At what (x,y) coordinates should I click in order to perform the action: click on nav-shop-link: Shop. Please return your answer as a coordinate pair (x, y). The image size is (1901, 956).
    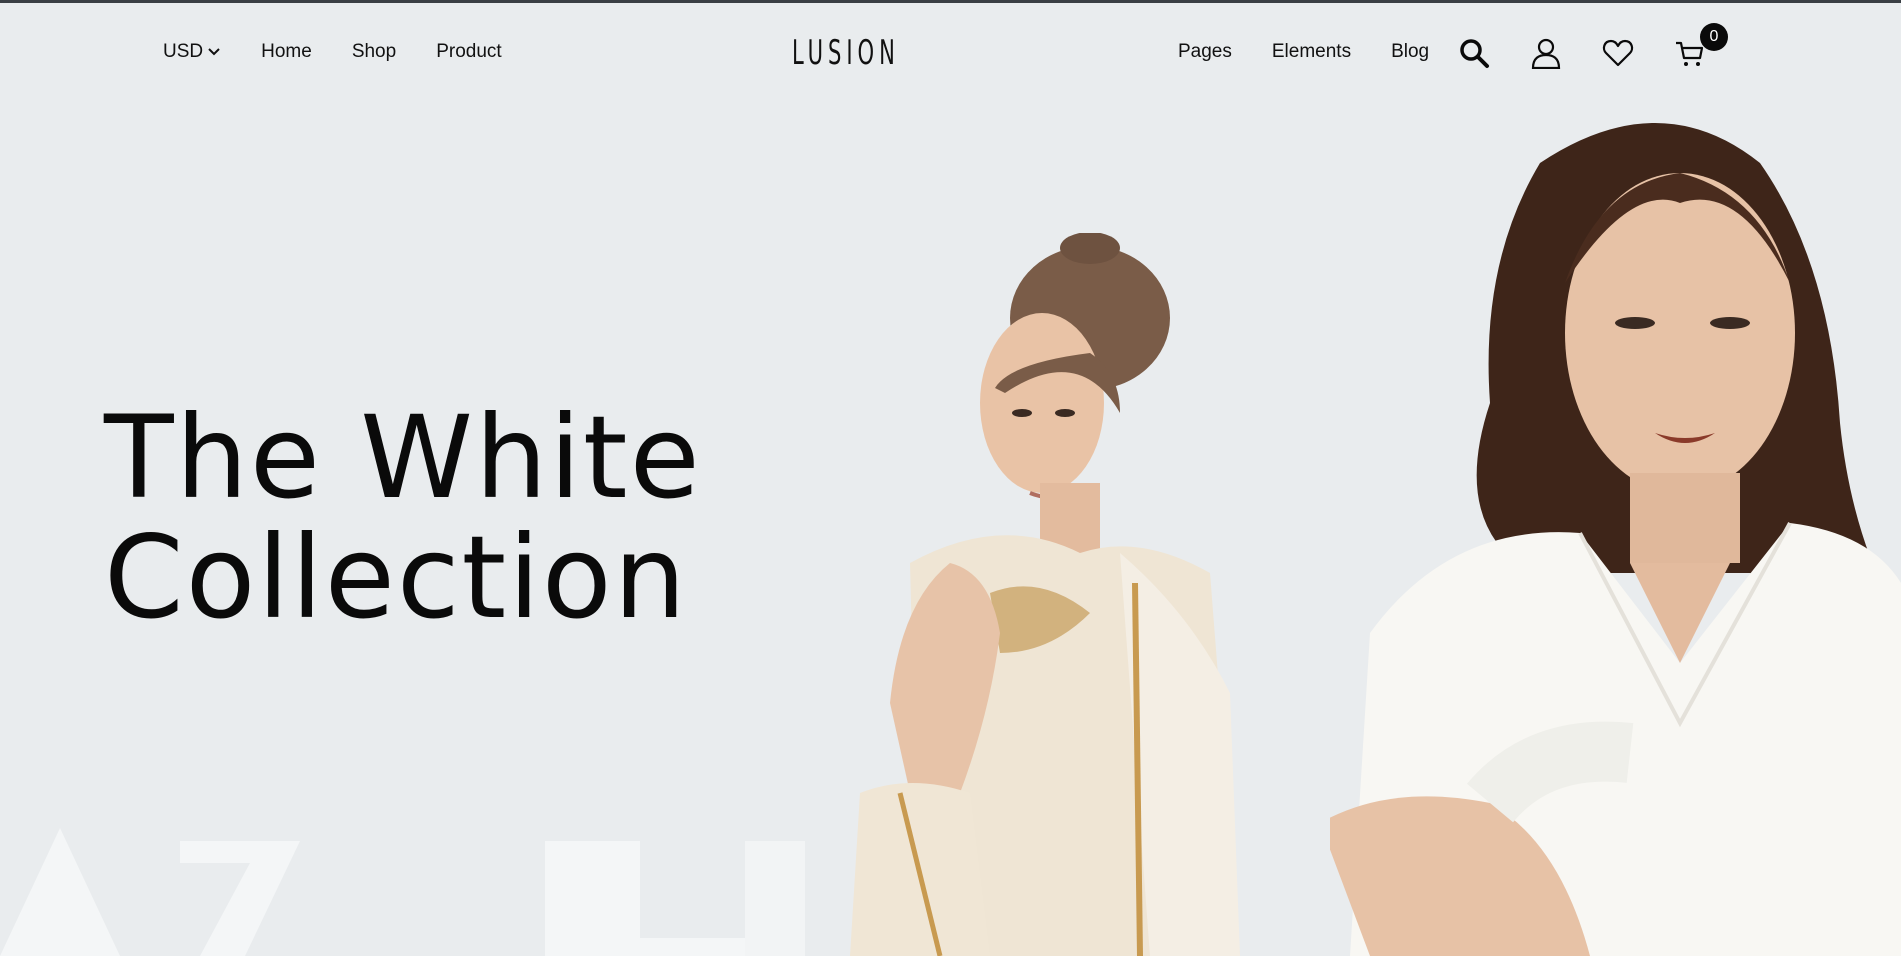
    Looking at the image, I should click on (374, 52).